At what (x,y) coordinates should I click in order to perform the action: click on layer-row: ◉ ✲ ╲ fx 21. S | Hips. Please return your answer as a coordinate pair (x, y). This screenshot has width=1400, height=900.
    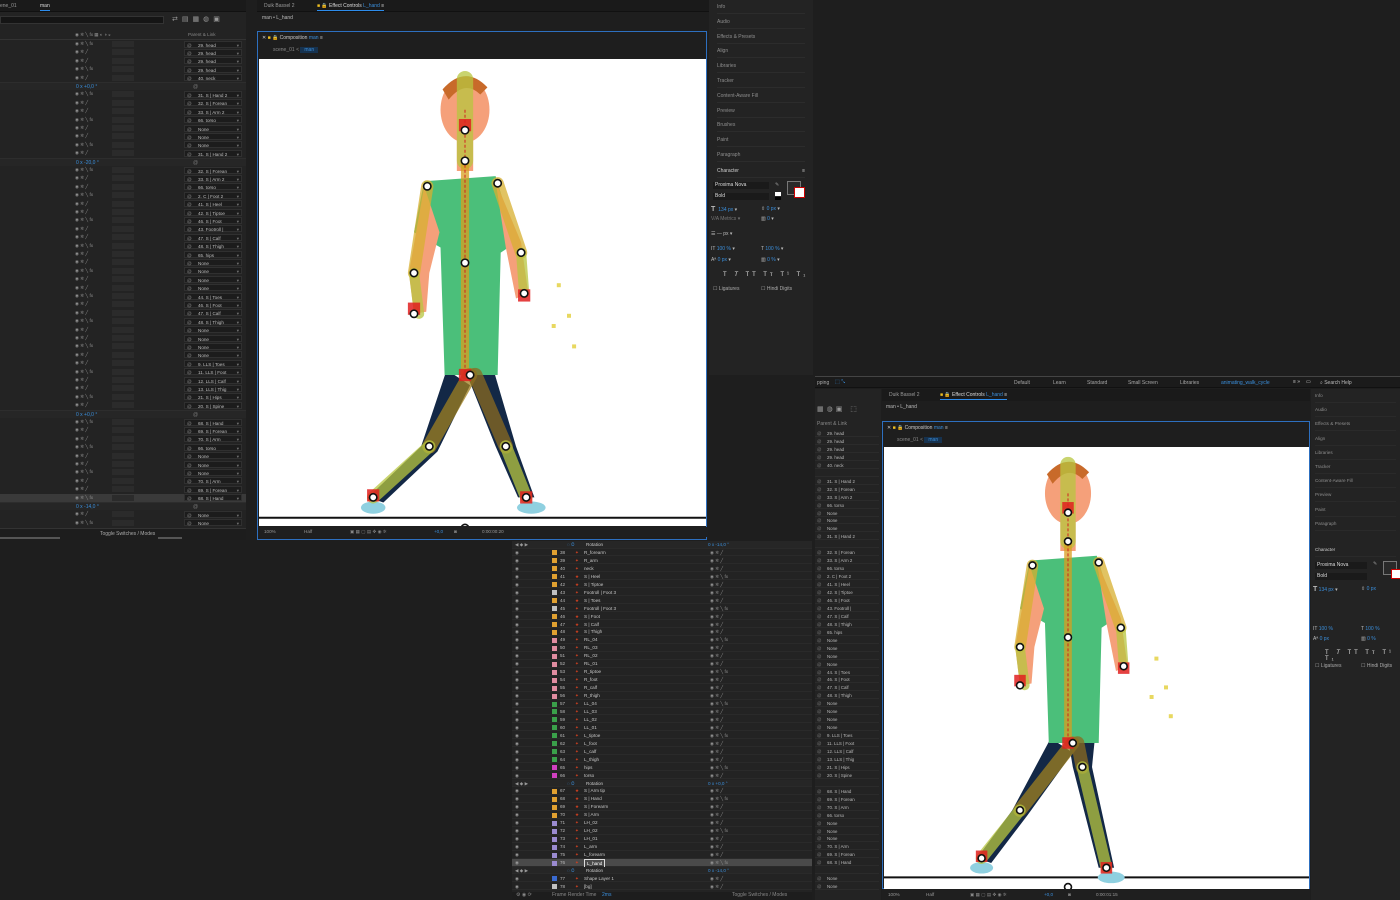
    Looking at the image, I should click on (123, 397).